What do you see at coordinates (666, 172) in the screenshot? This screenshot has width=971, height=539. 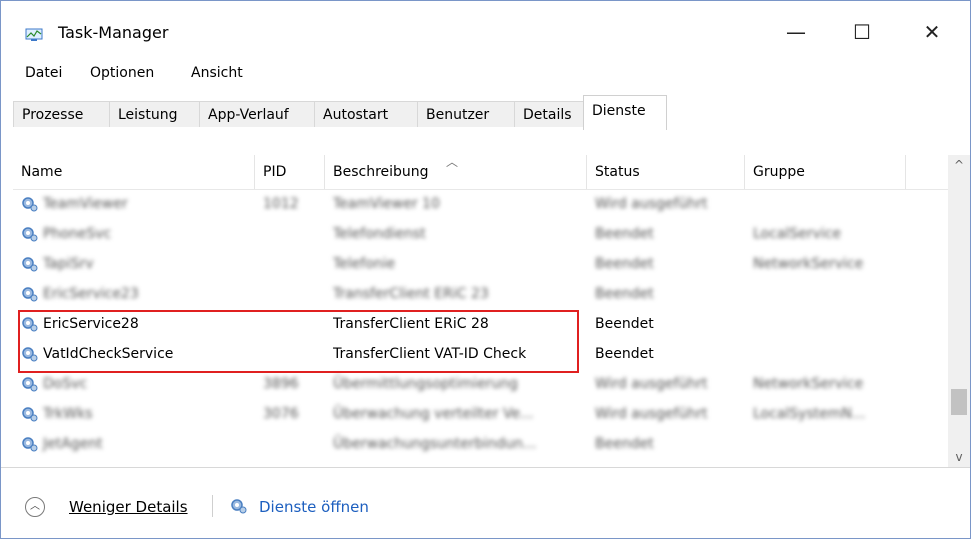 I see `column-header-status: Status` at bounding box center [666, 172].